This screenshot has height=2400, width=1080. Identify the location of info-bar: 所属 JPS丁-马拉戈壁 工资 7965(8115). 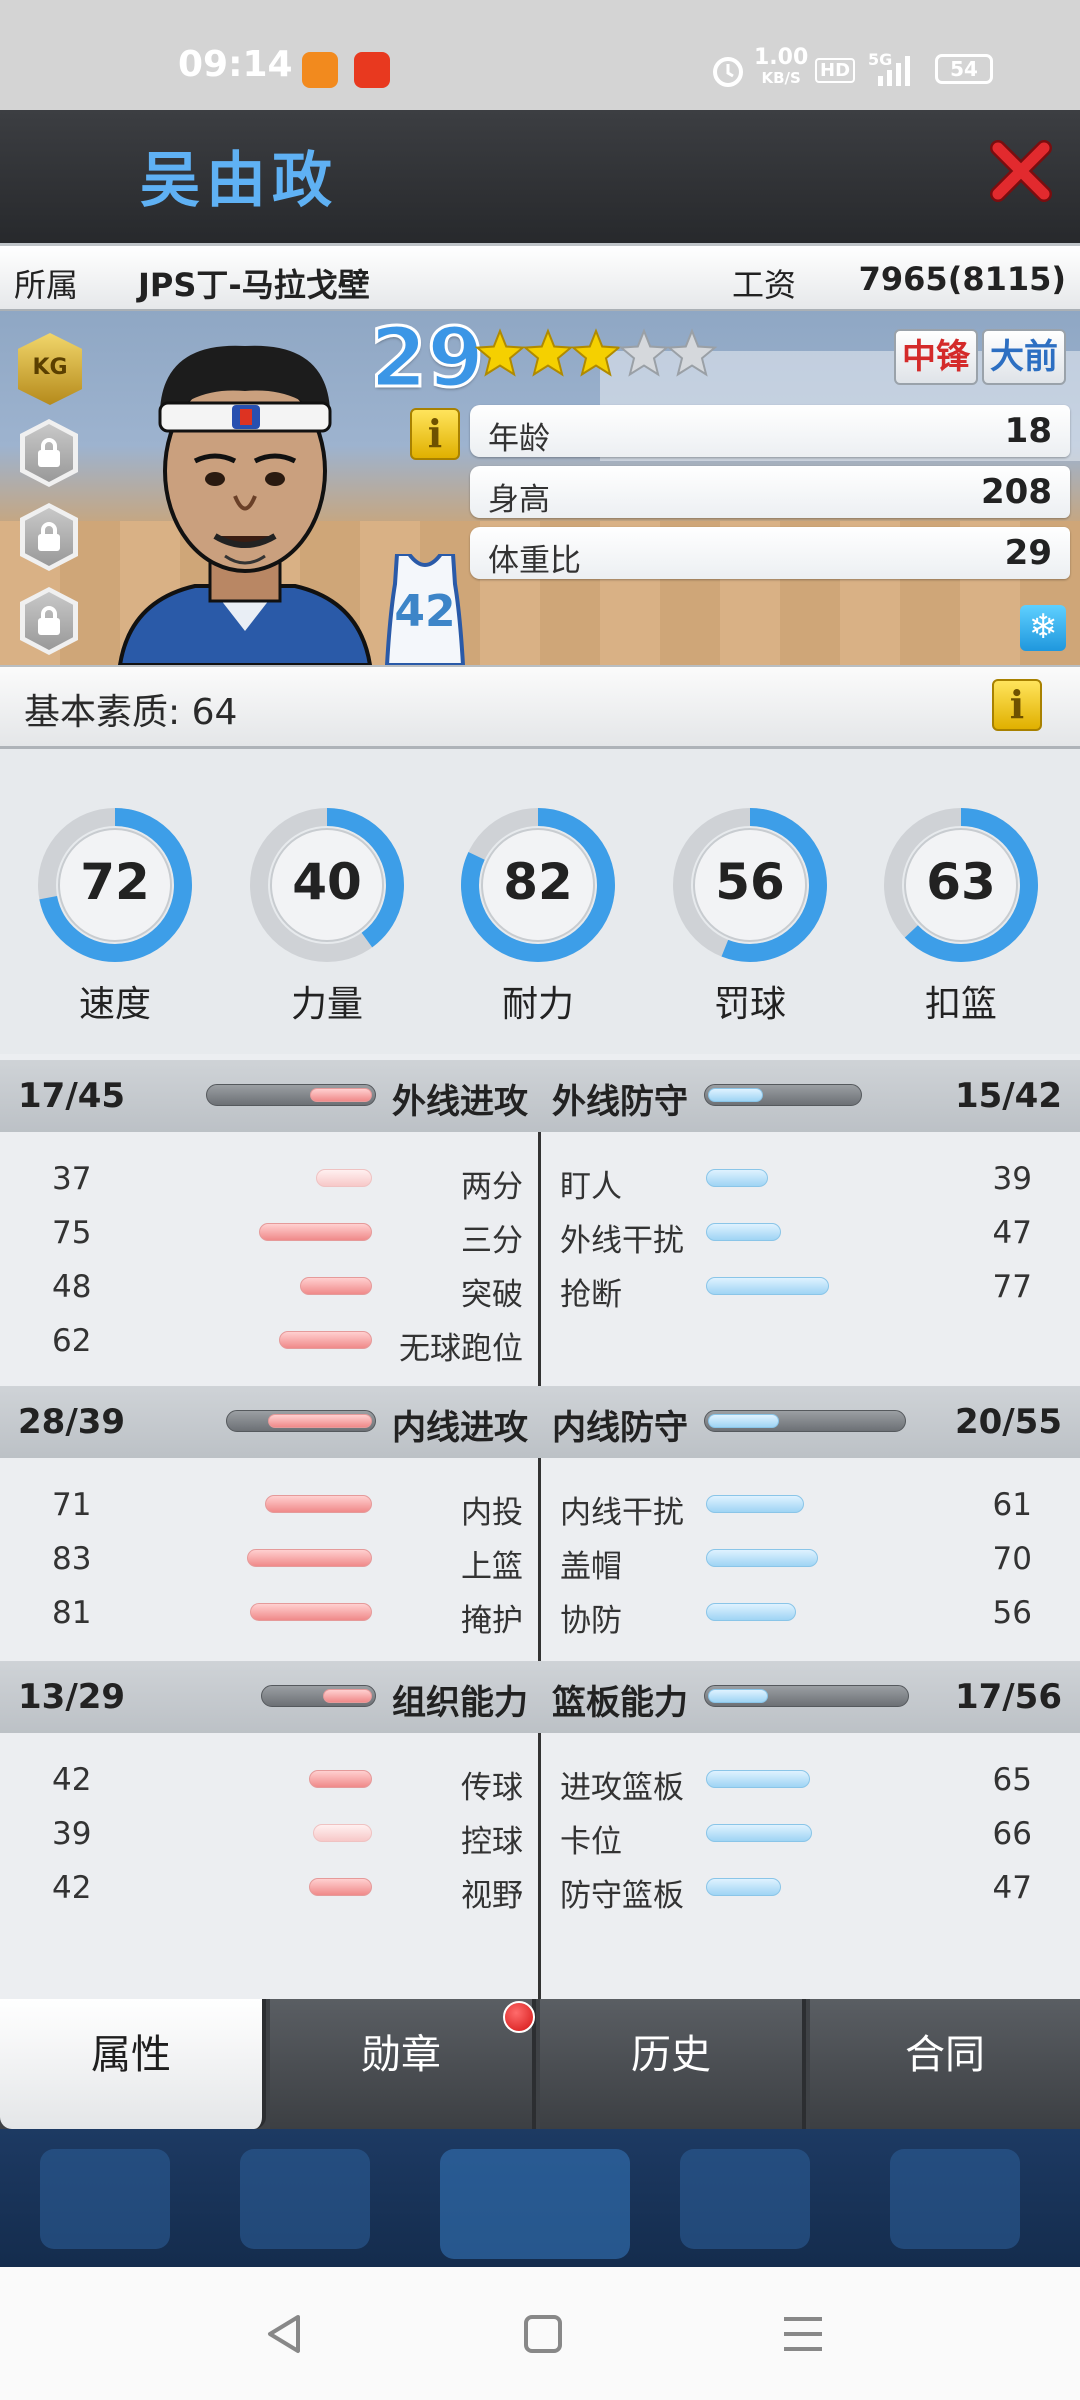
(540, 277).